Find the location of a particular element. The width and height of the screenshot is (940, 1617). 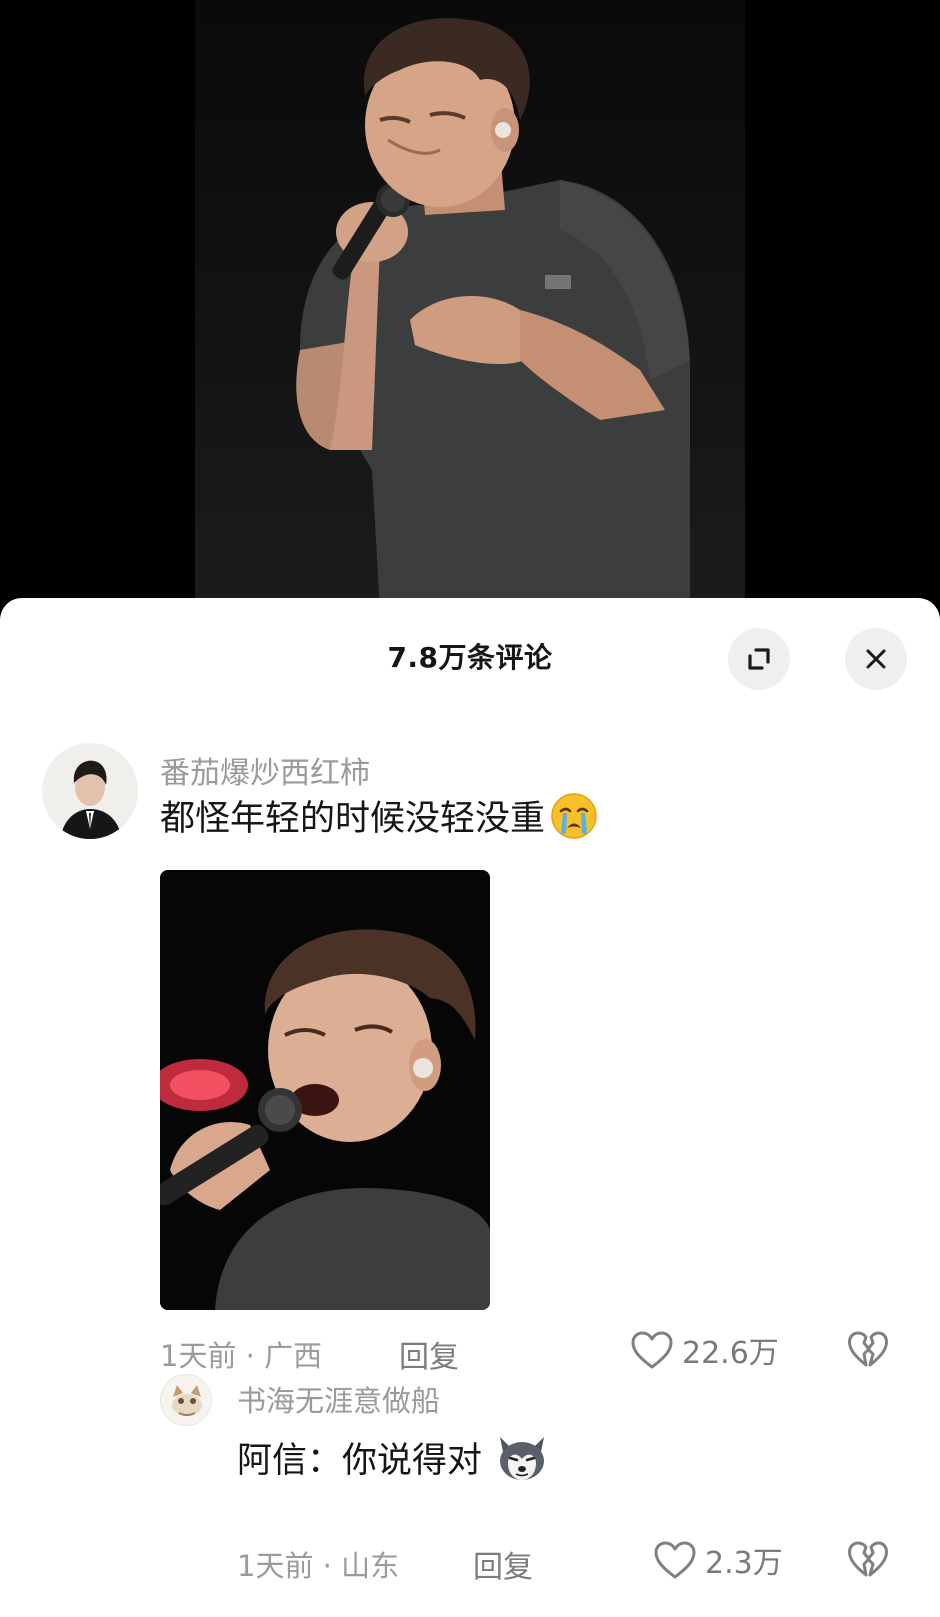

husky-dog-emoji-icon is located at coordinates (522, 1458).